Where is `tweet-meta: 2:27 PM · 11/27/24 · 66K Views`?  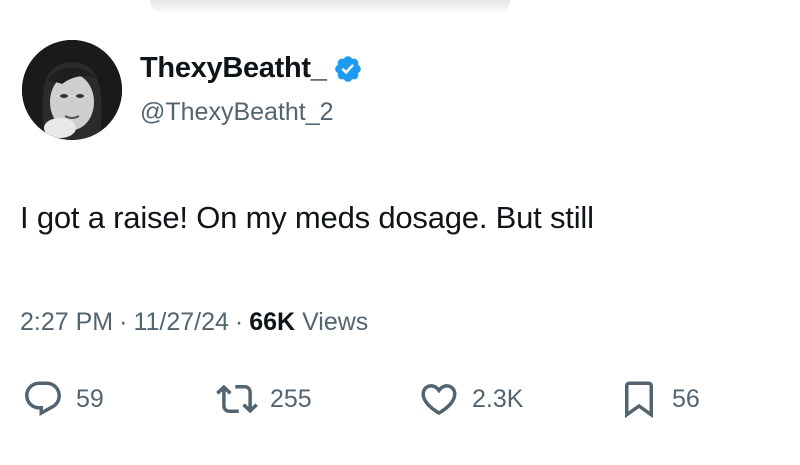 tweet-meta: 2:27 PM · 11/27/24 · 66K Views is located at coordinates (194, 322).